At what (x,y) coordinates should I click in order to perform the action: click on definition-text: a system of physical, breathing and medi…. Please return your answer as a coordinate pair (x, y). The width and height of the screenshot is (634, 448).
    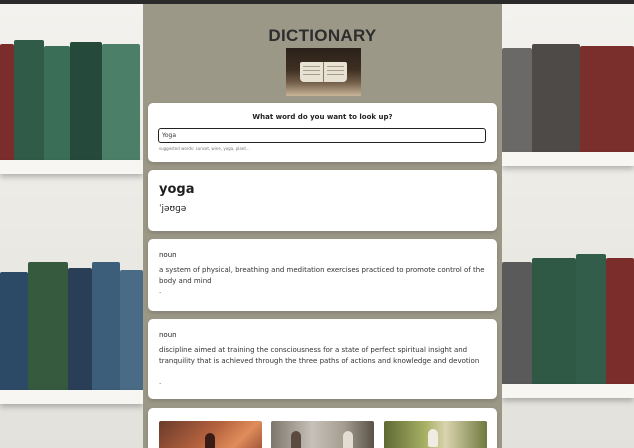
    Looking at the image, I should click on (322, 275).